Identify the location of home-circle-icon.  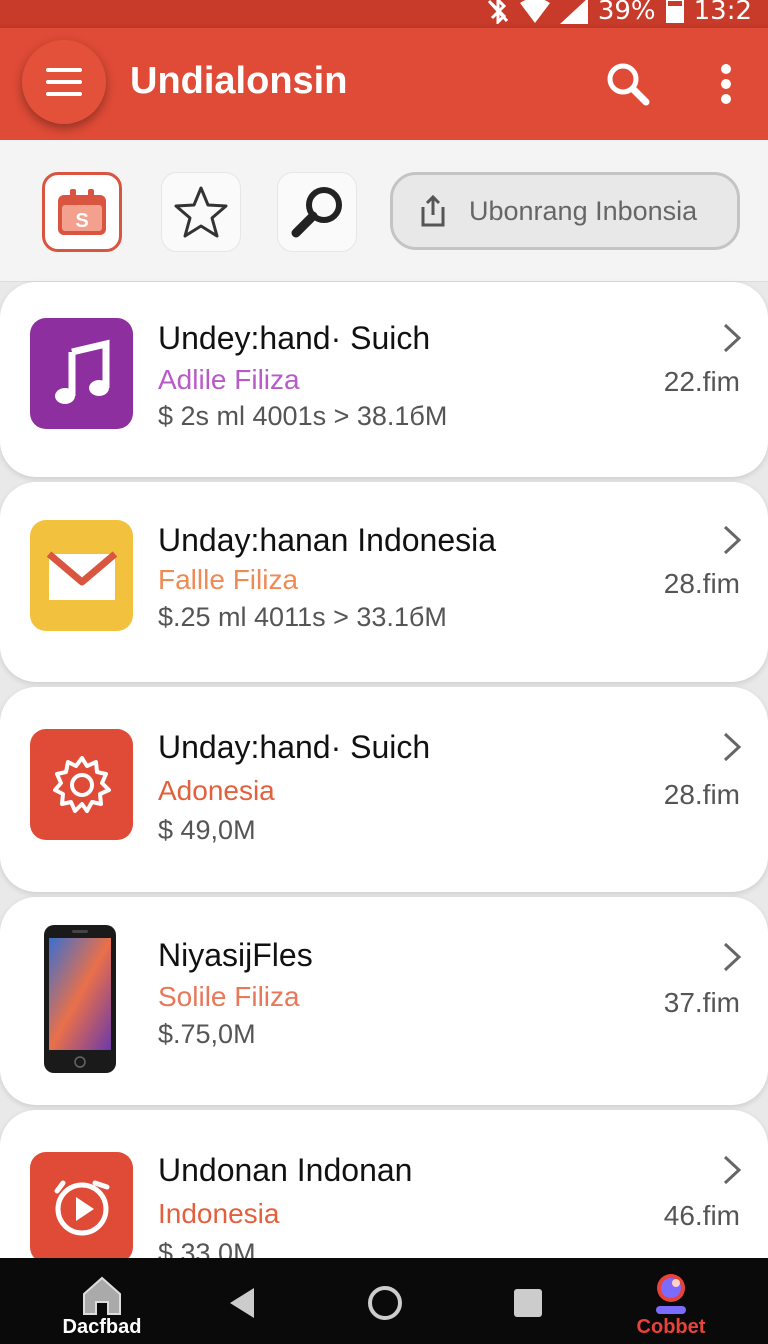
(385, 1303).